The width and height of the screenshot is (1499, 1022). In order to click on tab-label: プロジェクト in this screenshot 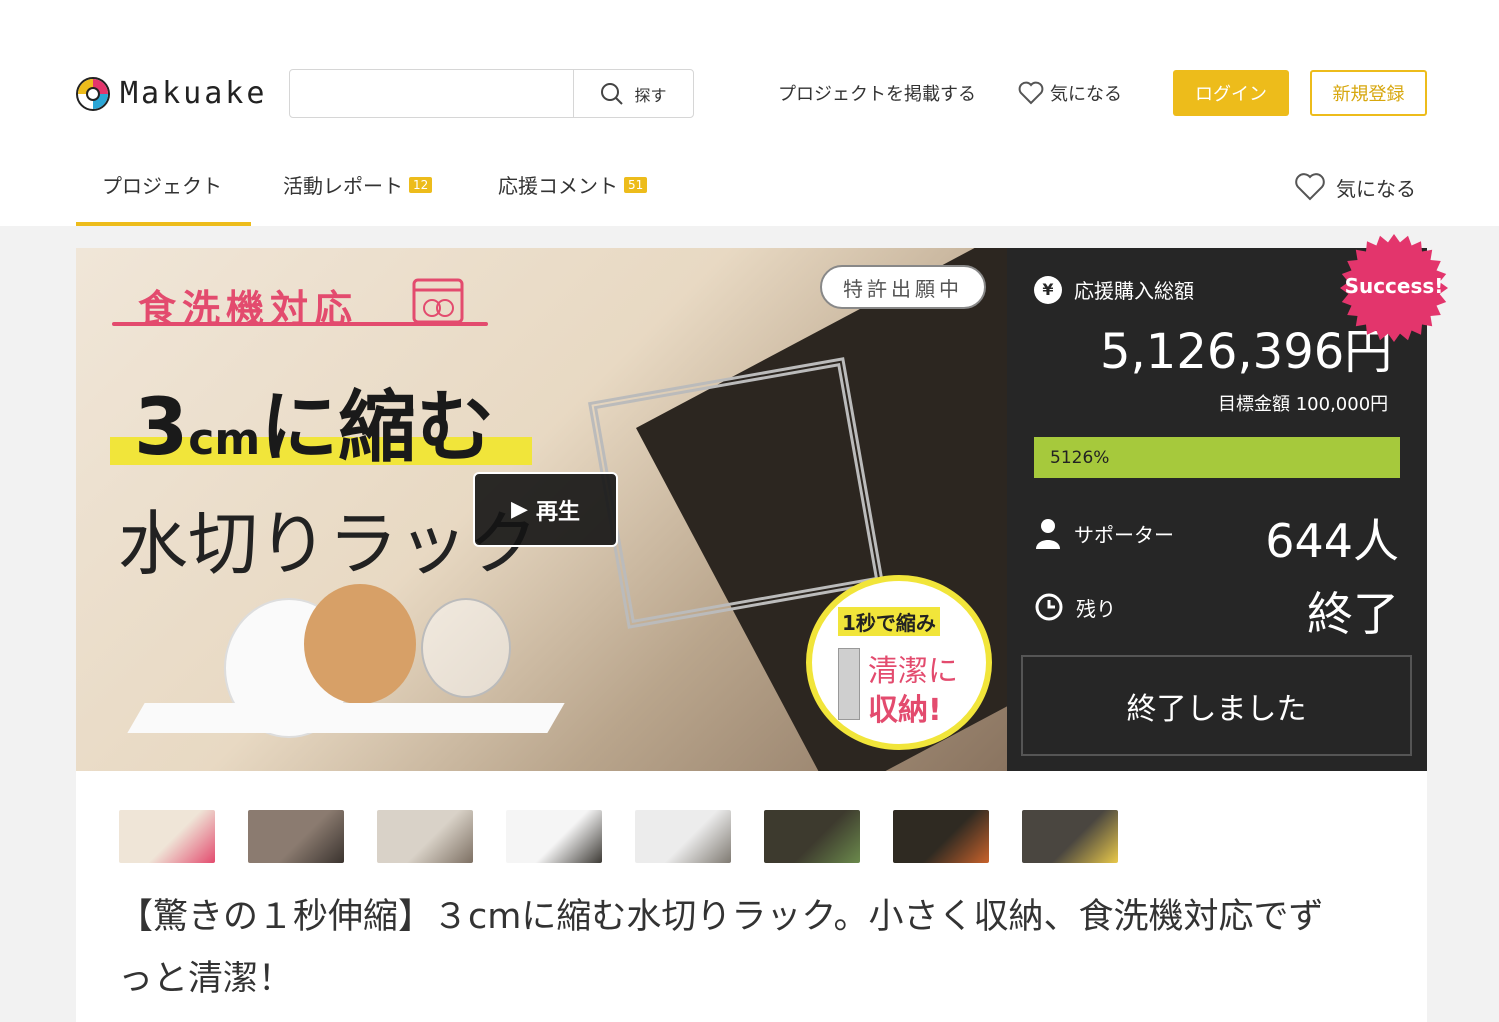, I will do `click(162, 186)`.